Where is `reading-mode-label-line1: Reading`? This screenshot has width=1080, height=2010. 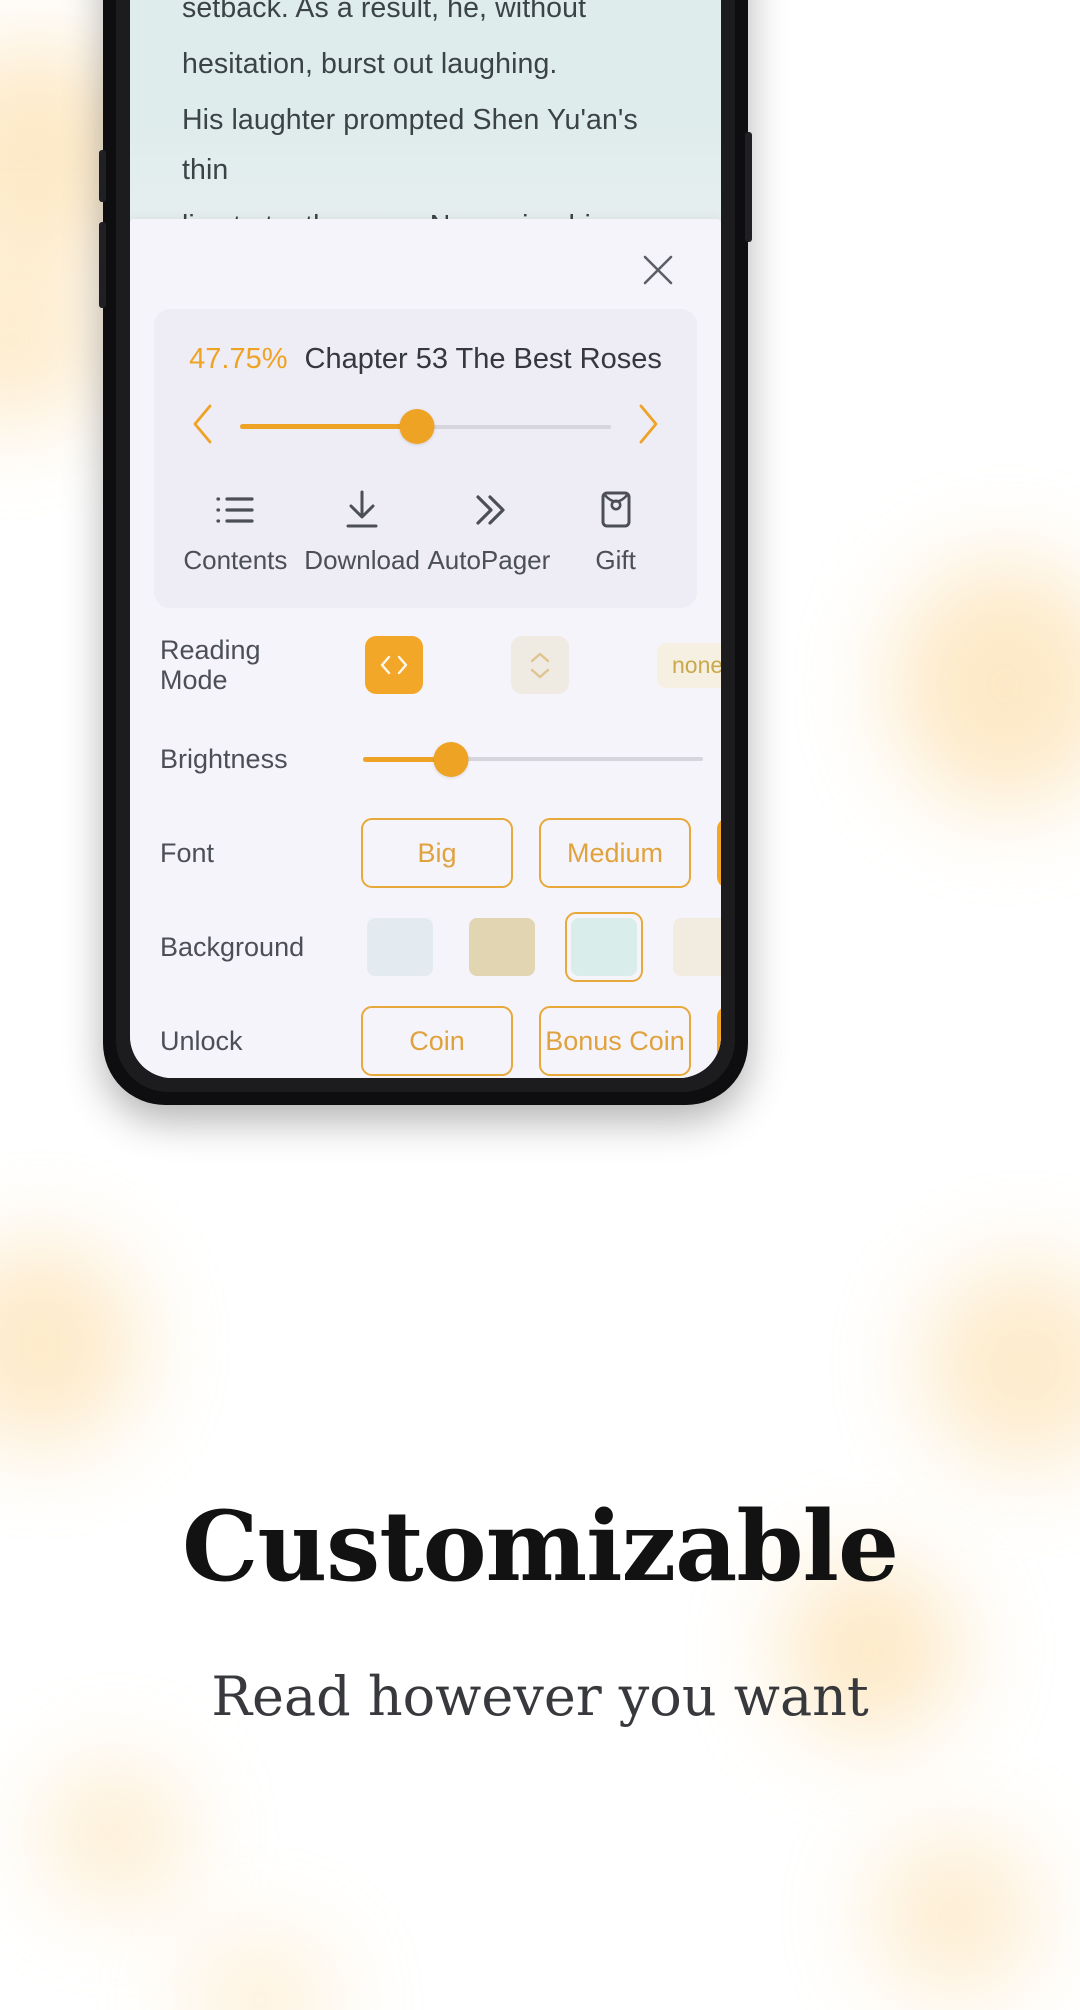 reading-mode-label-line1: Reading is located at coordinates (210, 650).